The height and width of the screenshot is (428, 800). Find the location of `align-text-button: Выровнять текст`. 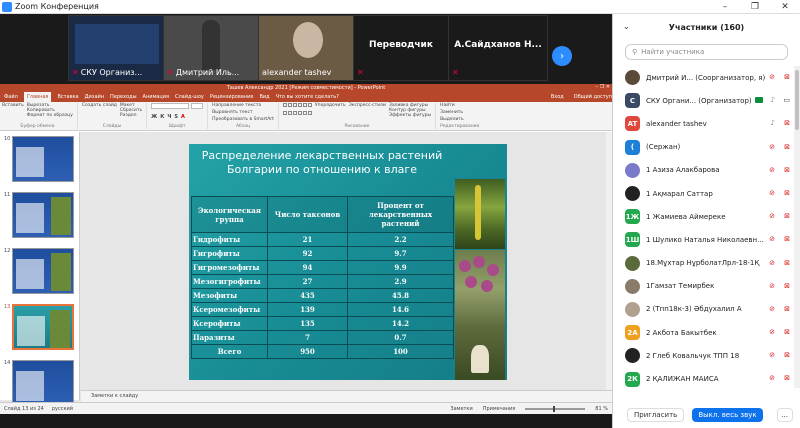

align-text-button: Выровнять текст is located at coordinates (243, 112).